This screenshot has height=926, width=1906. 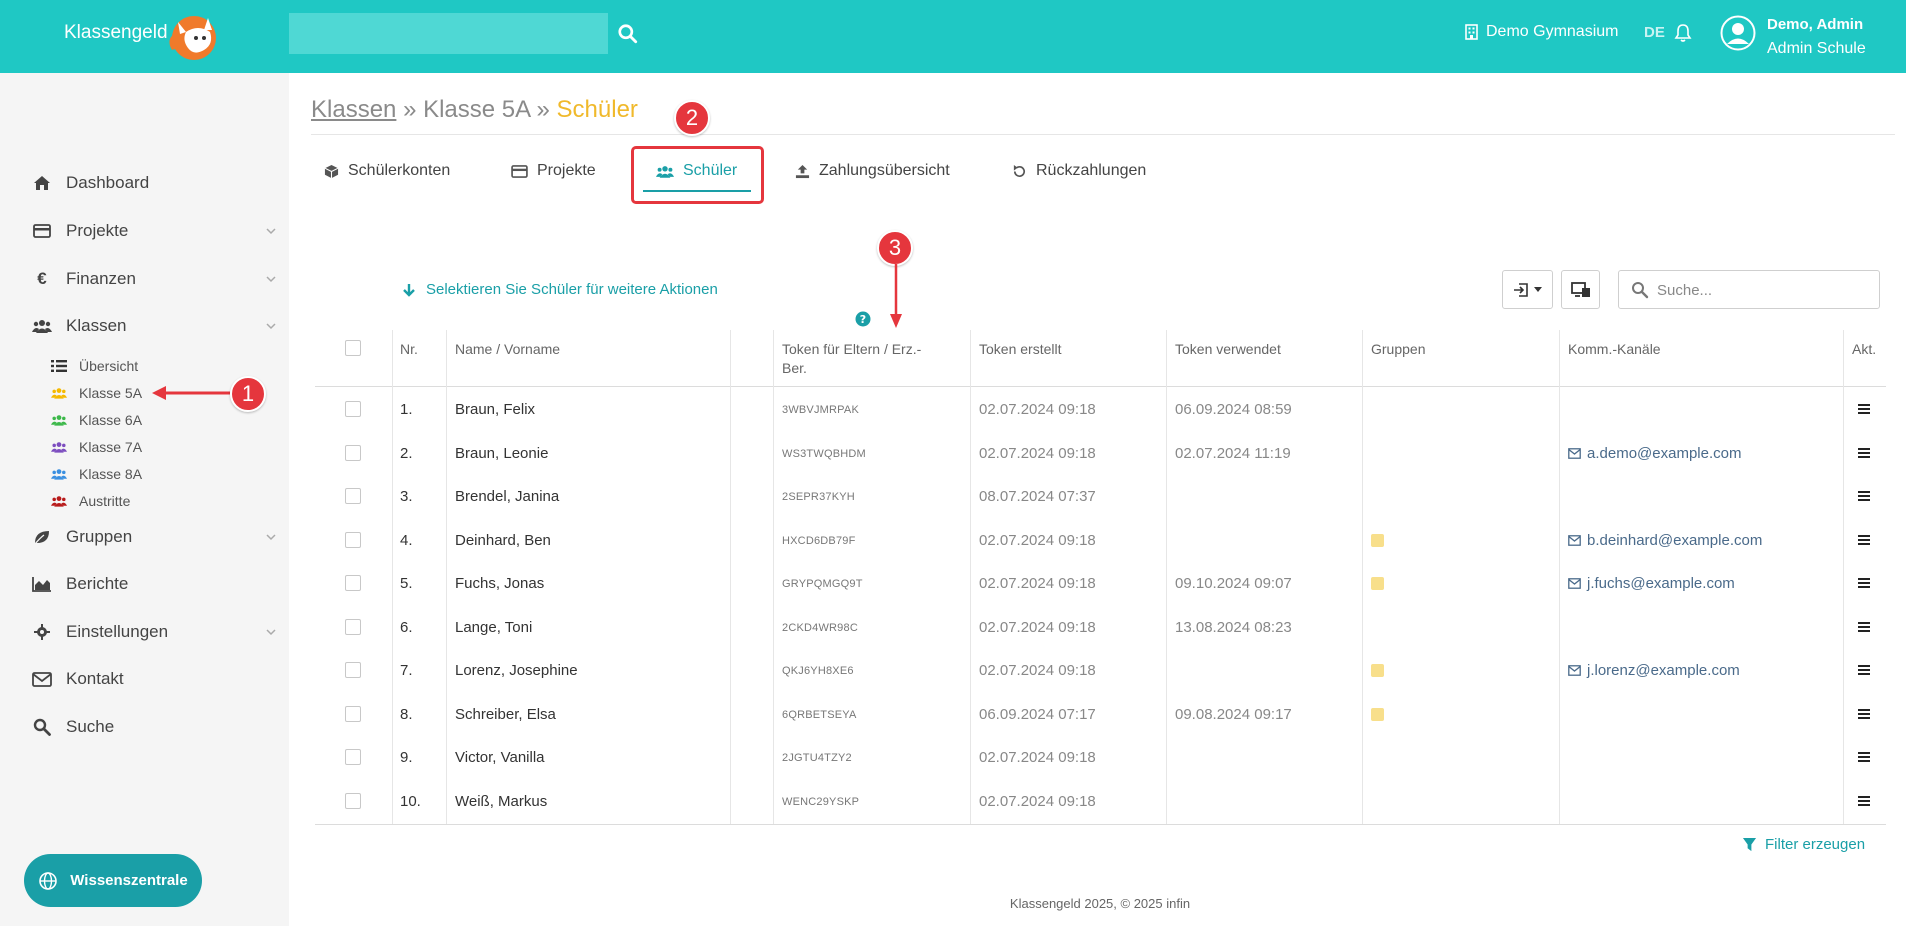 What do you see at coordinates (1654, 32) in the screenshot?
I see `language-switch: DE` at bounding box center [1654, 32].